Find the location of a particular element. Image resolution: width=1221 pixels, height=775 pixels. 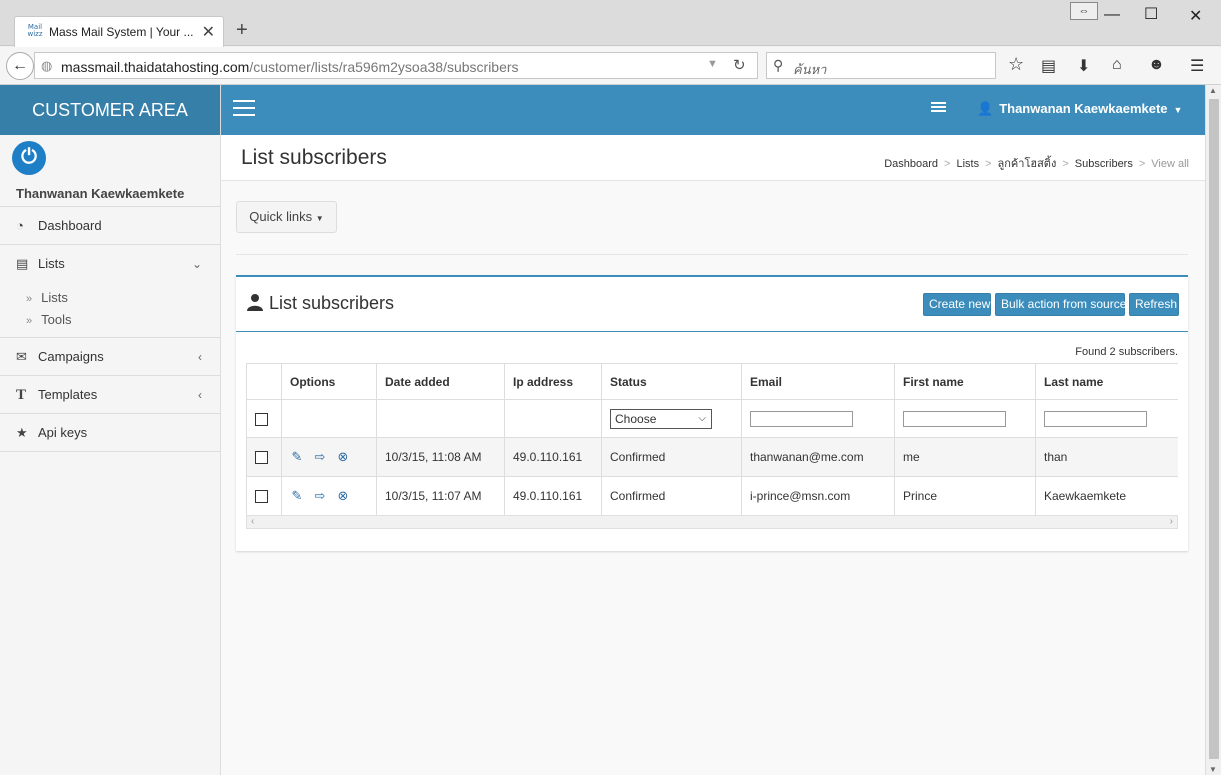

scroll-left-icon: ‹ is located at coordinates (252, 521).